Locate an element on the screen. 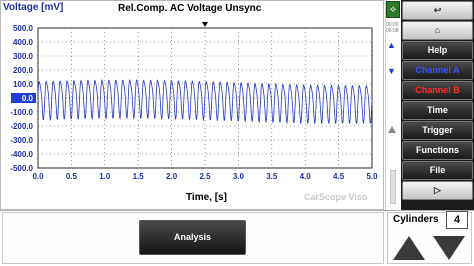  channel-a-button-label: Channel A is located at coordinates (437, 70).